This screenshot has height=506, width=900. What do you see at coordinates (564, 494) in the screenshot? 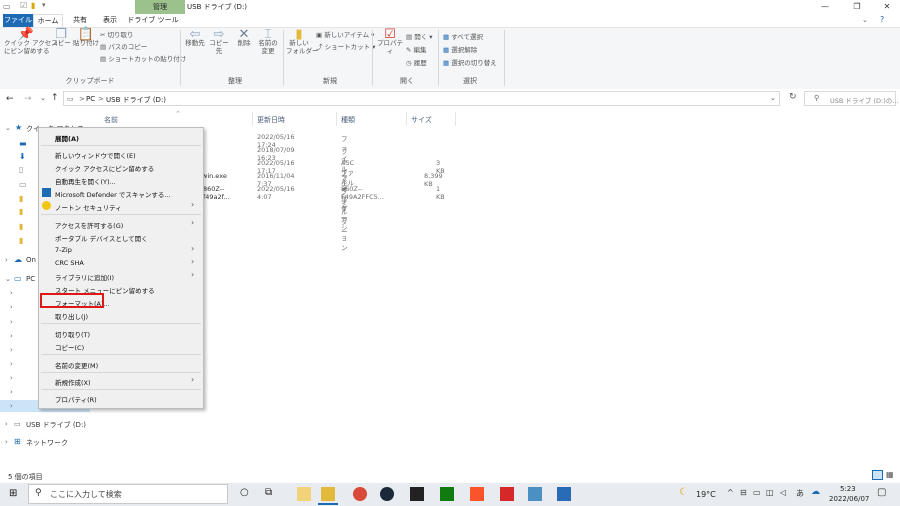
I see `photos-icon` at bounding box center [564, 494].